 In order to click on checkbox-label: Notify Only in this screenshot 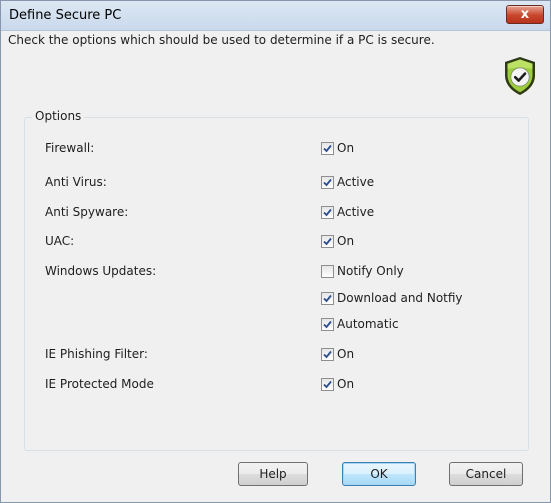, I will do `click(370, 271)`.